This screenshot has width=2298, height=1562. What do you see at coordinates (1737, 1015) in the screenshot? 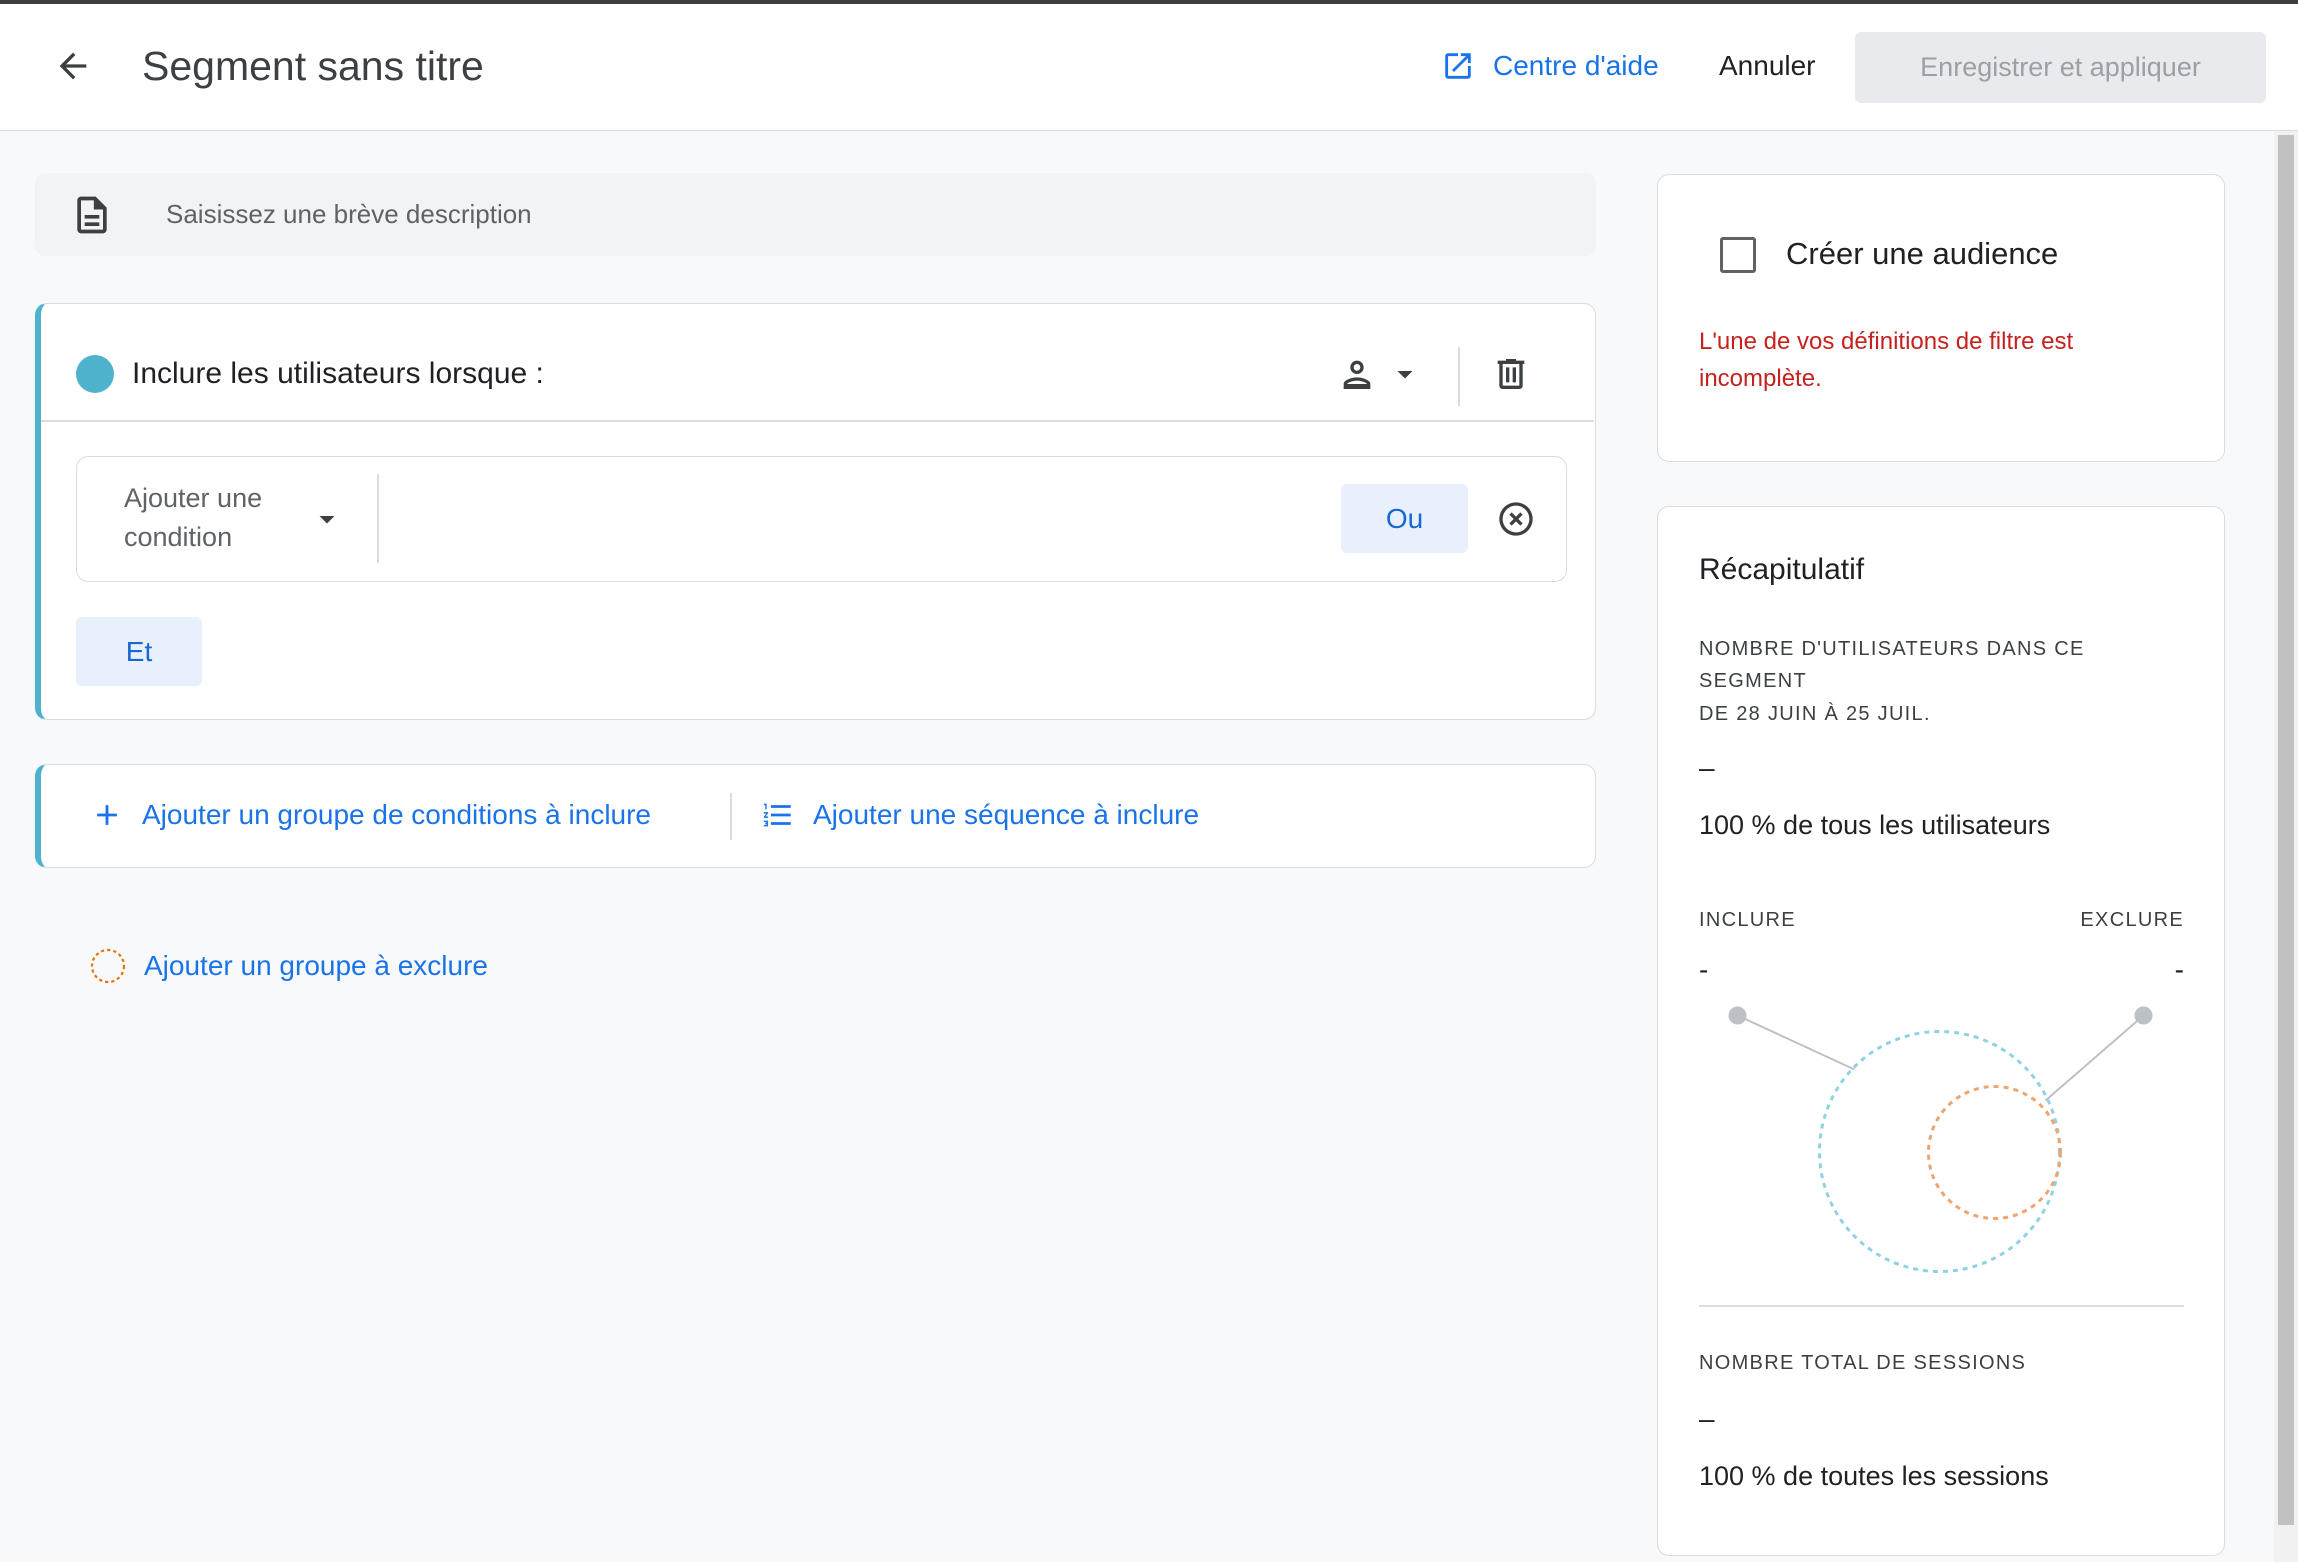
I see `include-pointer-dot` at bounding box center [1737, 1015].